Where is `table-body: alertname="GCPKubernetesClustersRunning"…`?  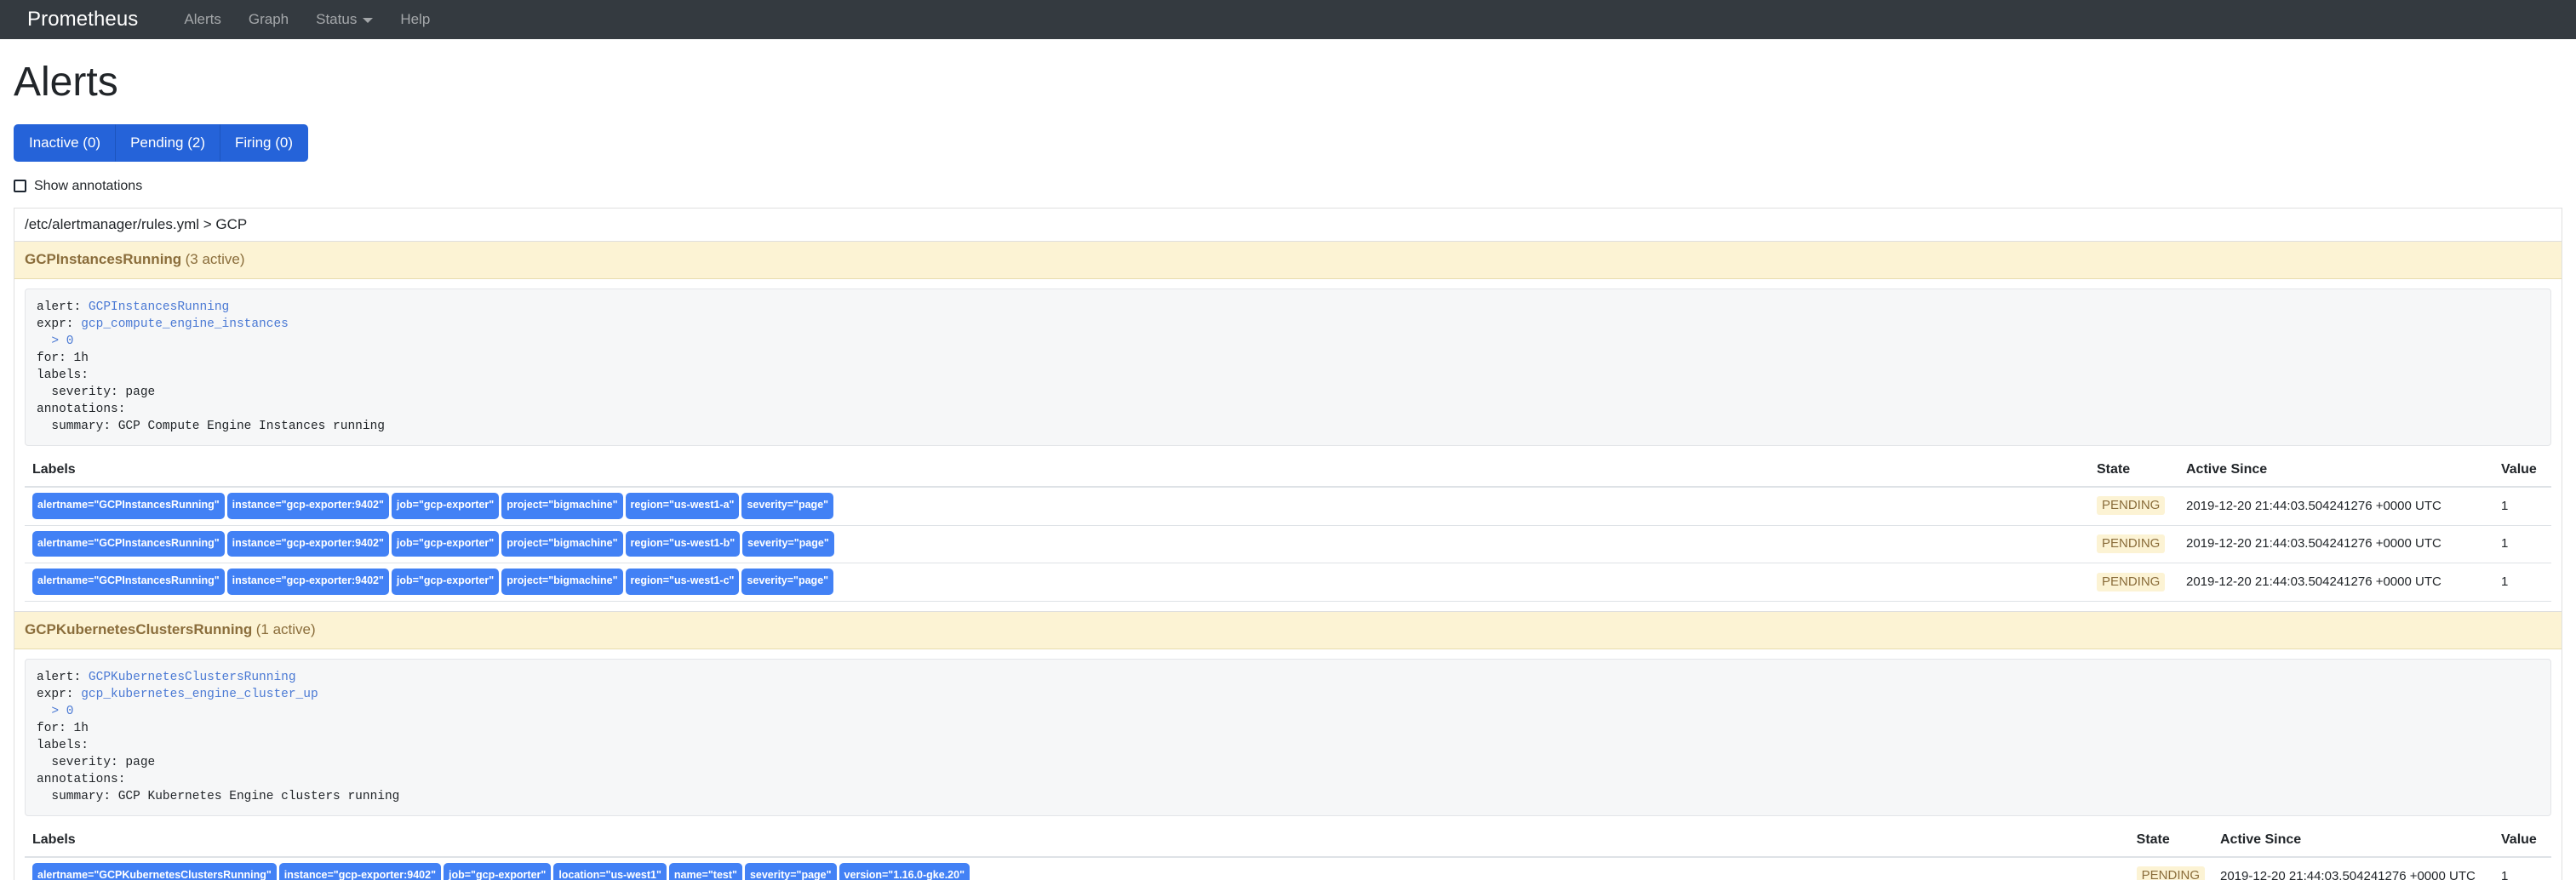 table-body: alertname="GCPKubernetesClustersRunning"… is located at coordinates (1288, 868).